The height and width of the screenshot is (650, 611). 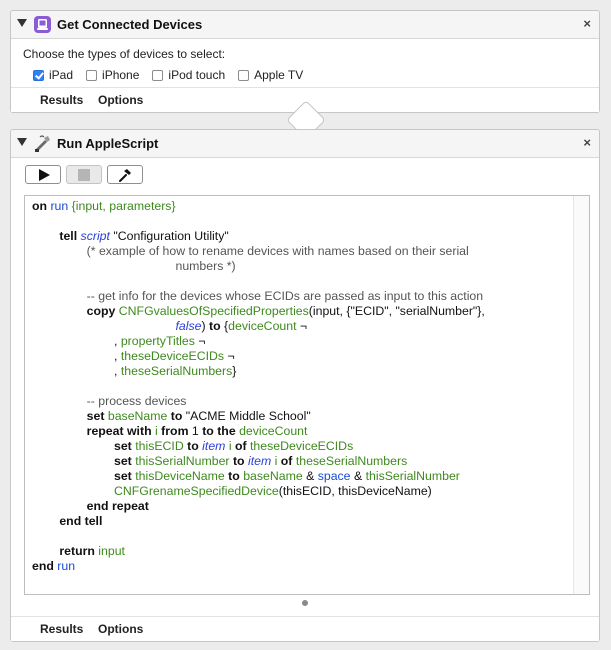 What do you see at coordinates (396, 311) in the screenshot?
I see `args: (input, {"ECID", "serialNumber"},` at bounding box center [396, 311].